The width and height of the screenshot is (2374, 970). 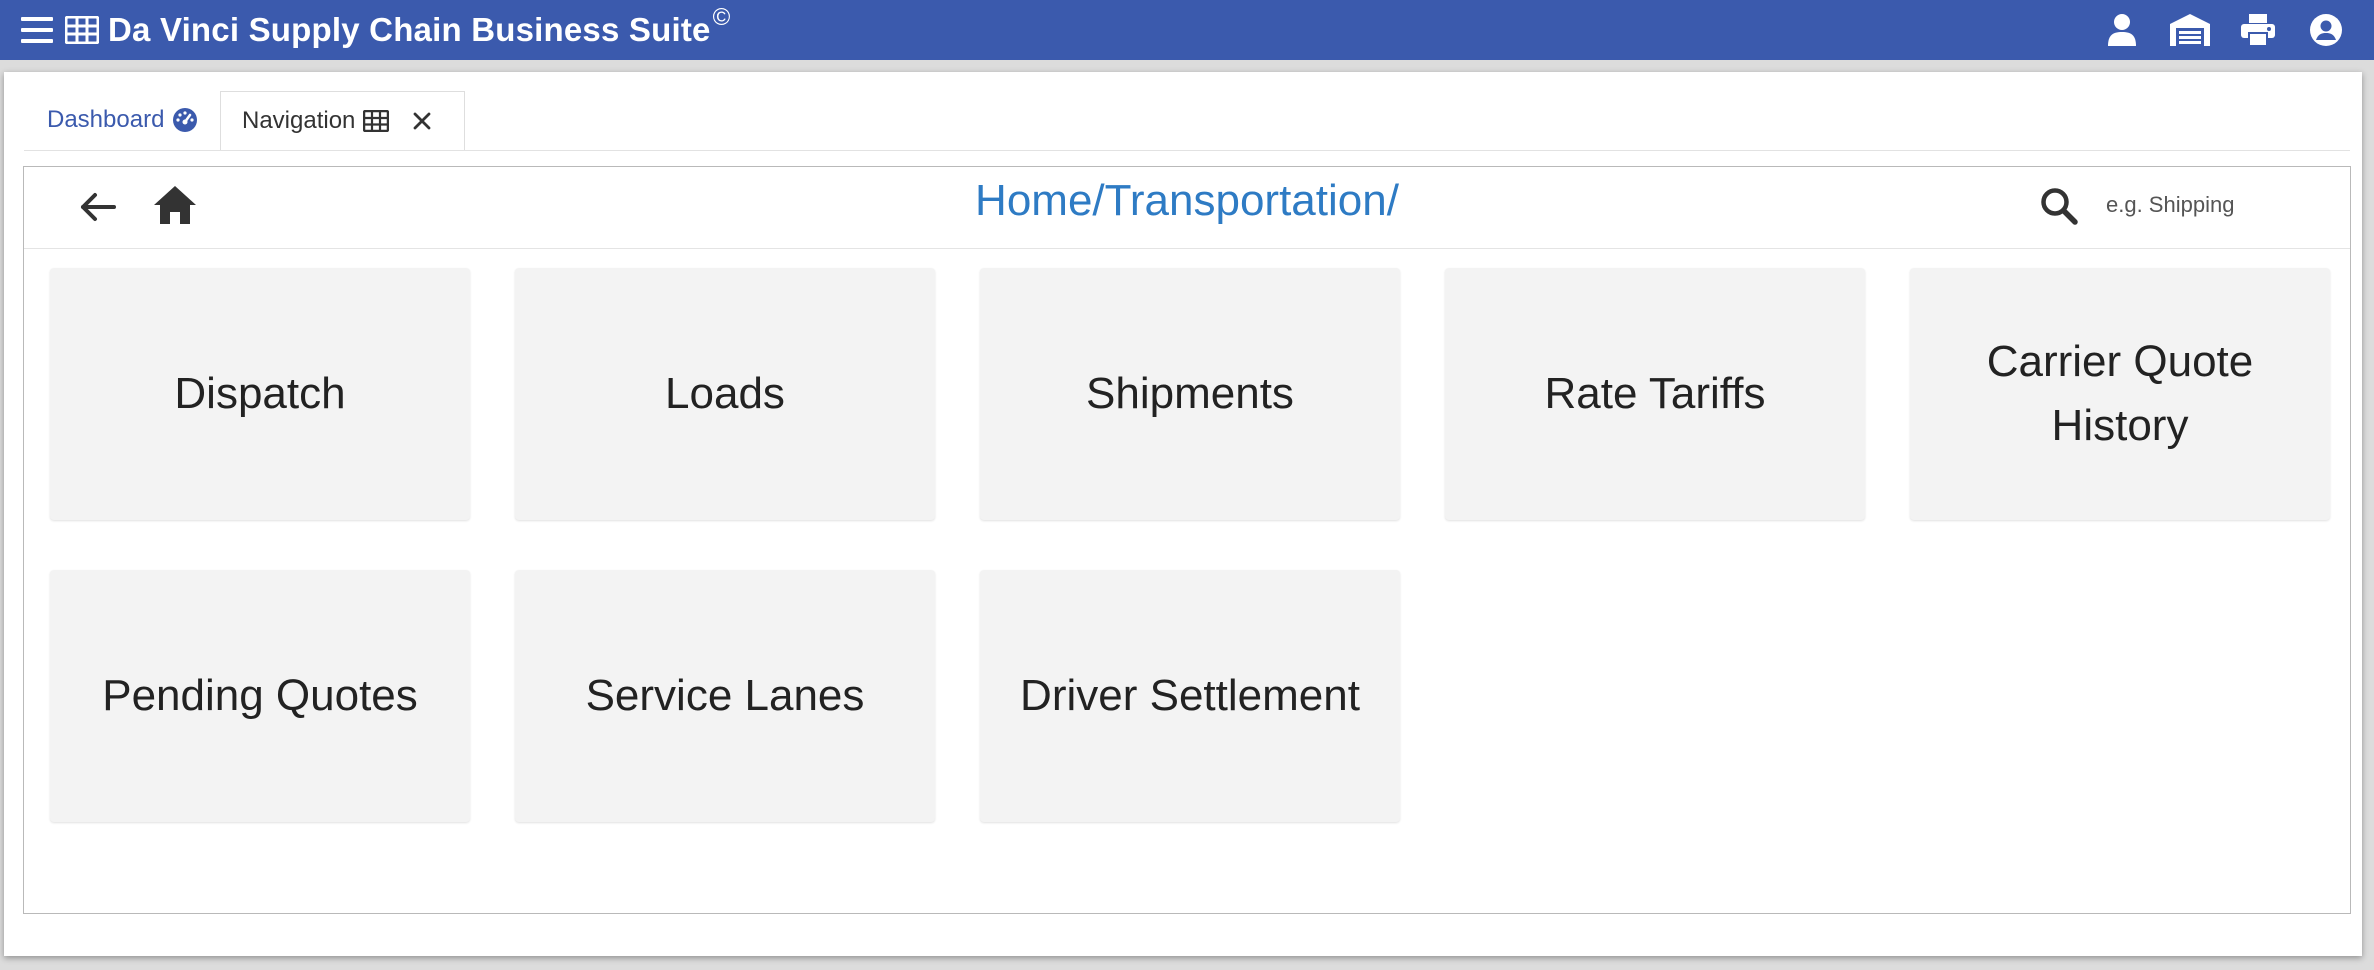 I want to click on breadcrumb: Home/Transportation/, so click(x=1187, y=201).